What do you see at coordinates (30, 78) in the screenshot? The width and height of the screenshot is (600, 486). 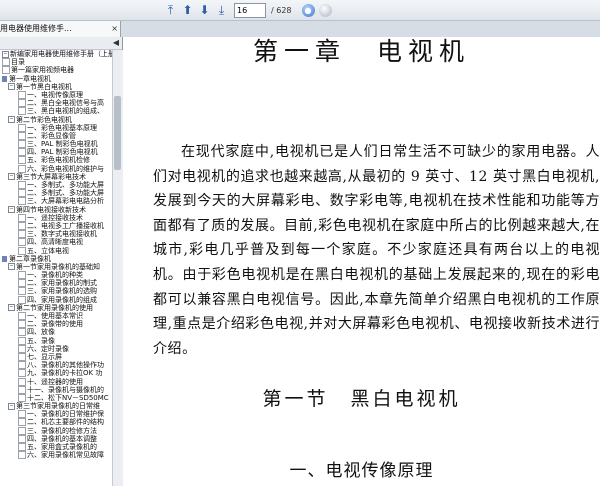 I see `tree-item-label: 第一章电视机` at bounding box center [30, 78].